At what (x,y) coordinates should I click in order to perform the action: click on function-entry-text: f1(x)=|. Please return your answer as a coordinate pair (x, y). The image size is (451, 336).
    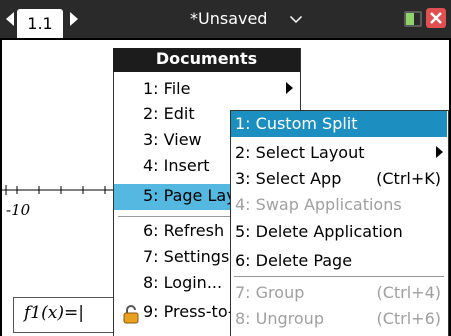
    Looking at the image, I should click on (54, 313).